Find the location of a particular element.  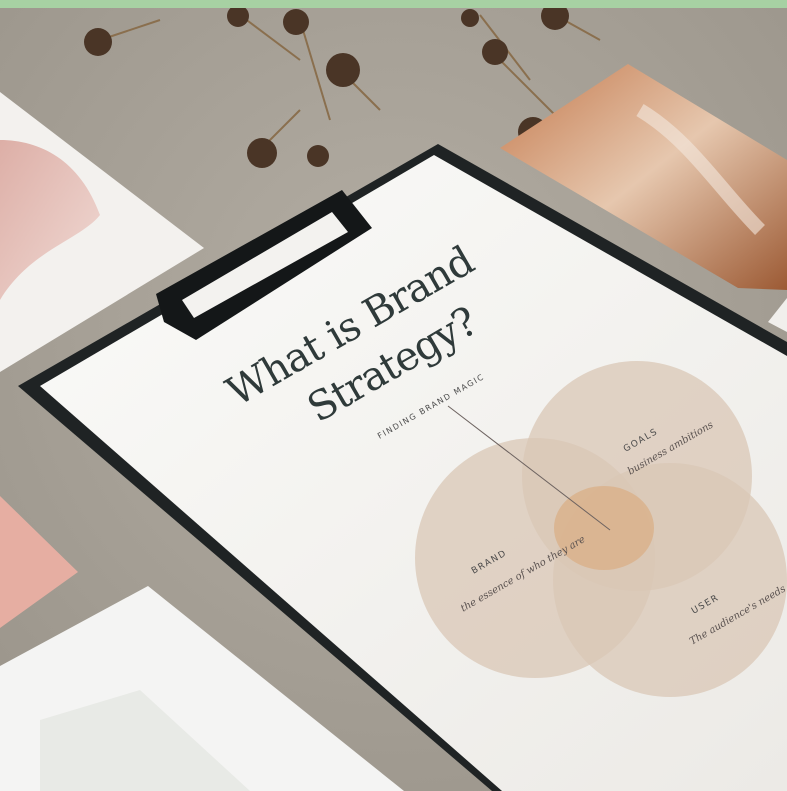

top-accent-bar is located at coordinates (393, 4).